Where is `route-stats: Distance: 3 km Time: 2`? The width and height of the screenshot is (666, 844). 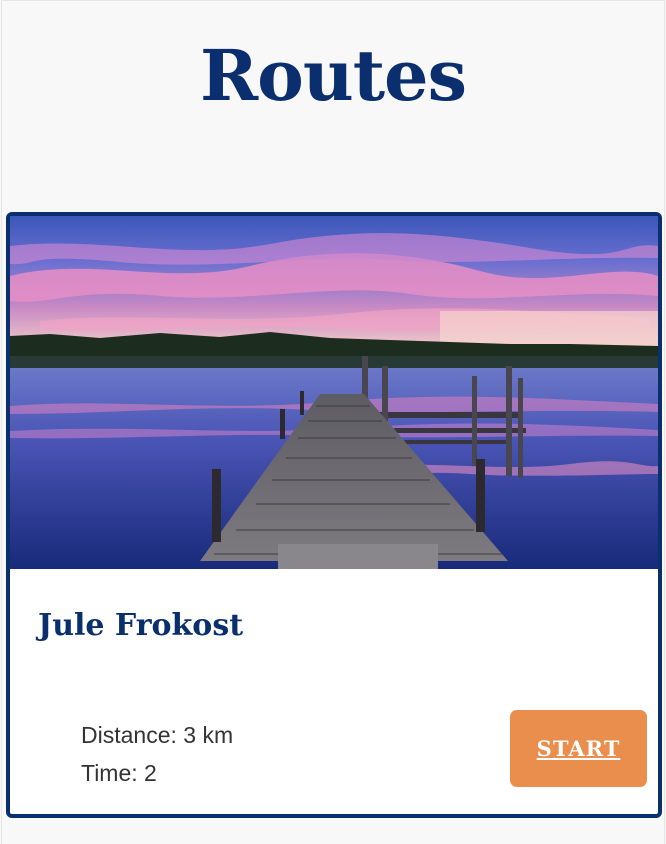 route-stats: Distance: 3 km Time: 2 is located at coordinates (157, 754).